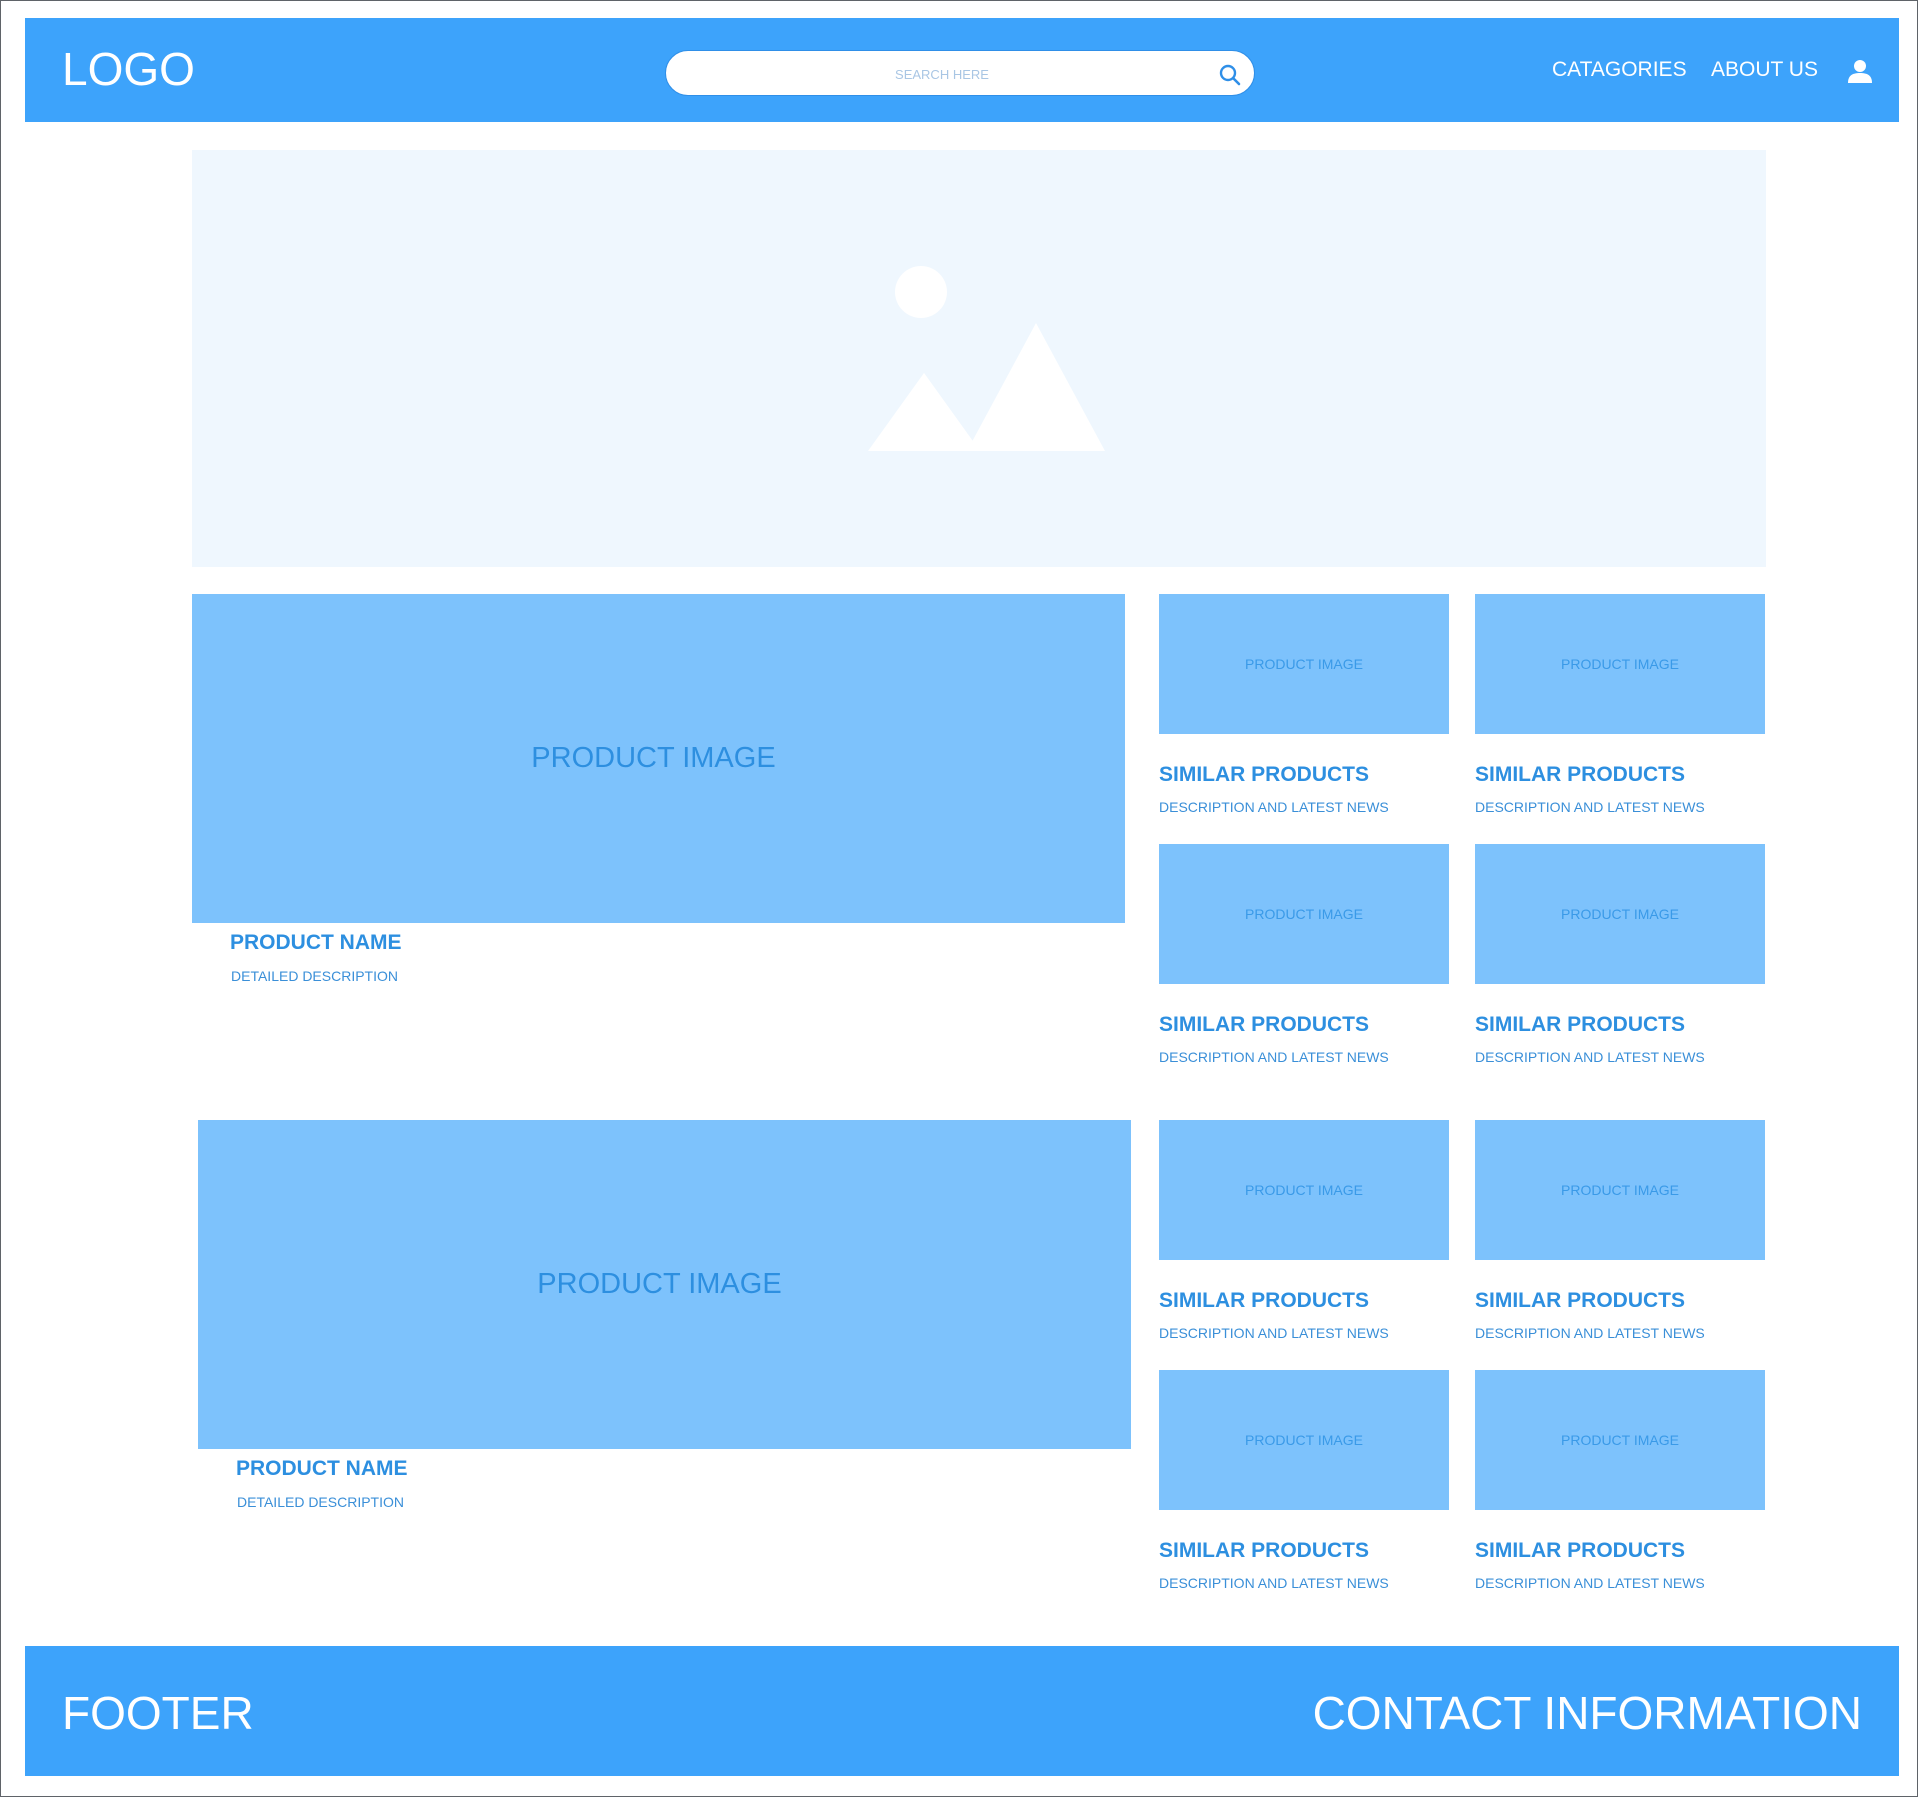  Describe the element at coordinates (158, 1713) in the screenshot. I see `footer-label: FOOTER` at that location.